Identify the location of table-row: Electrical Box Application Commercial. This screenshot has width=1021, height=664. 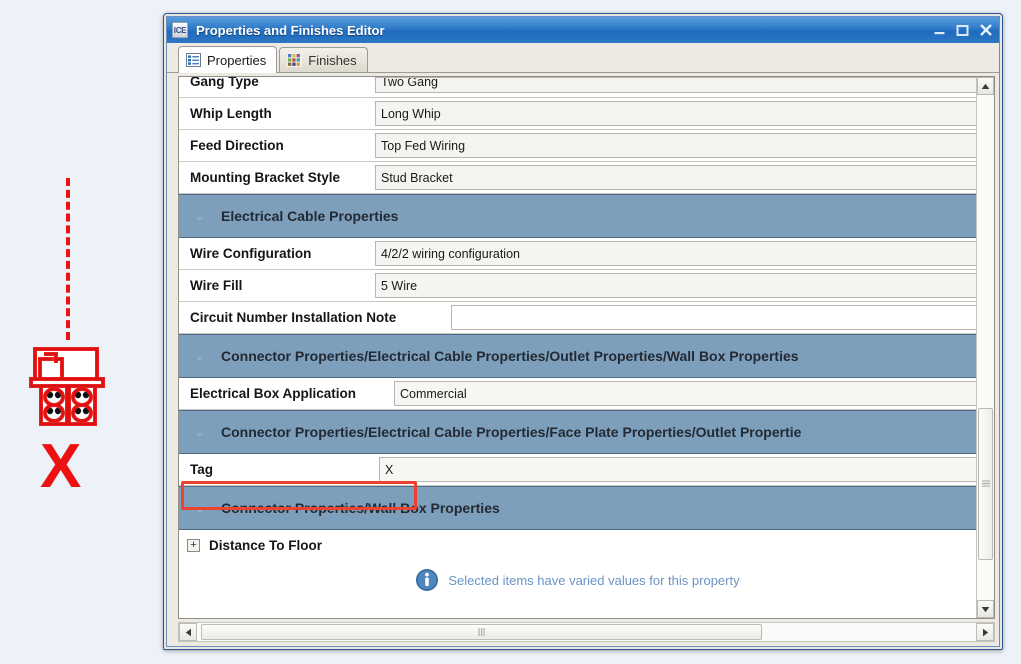
(577, 394).